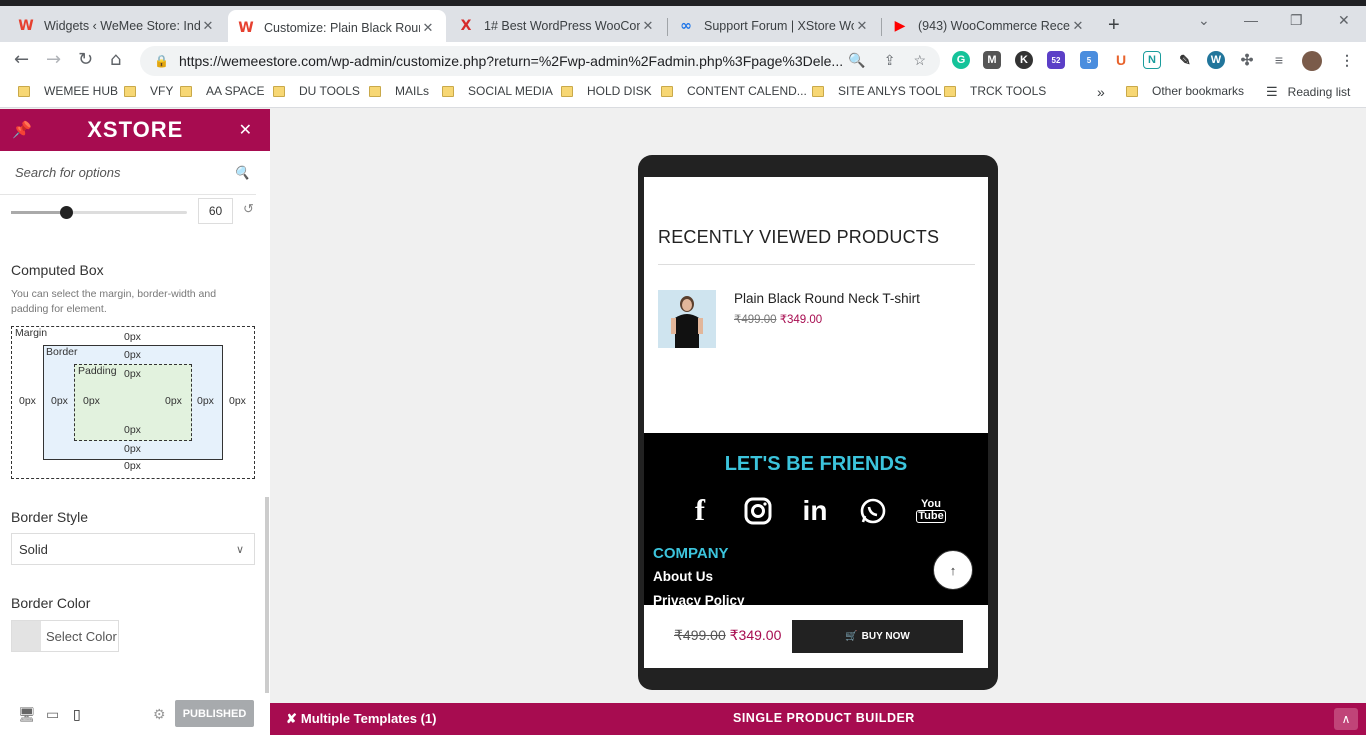  Describe the element at coordinates (27, 401) in the screenshot. I see `margin-left-value: 0px` at that location.